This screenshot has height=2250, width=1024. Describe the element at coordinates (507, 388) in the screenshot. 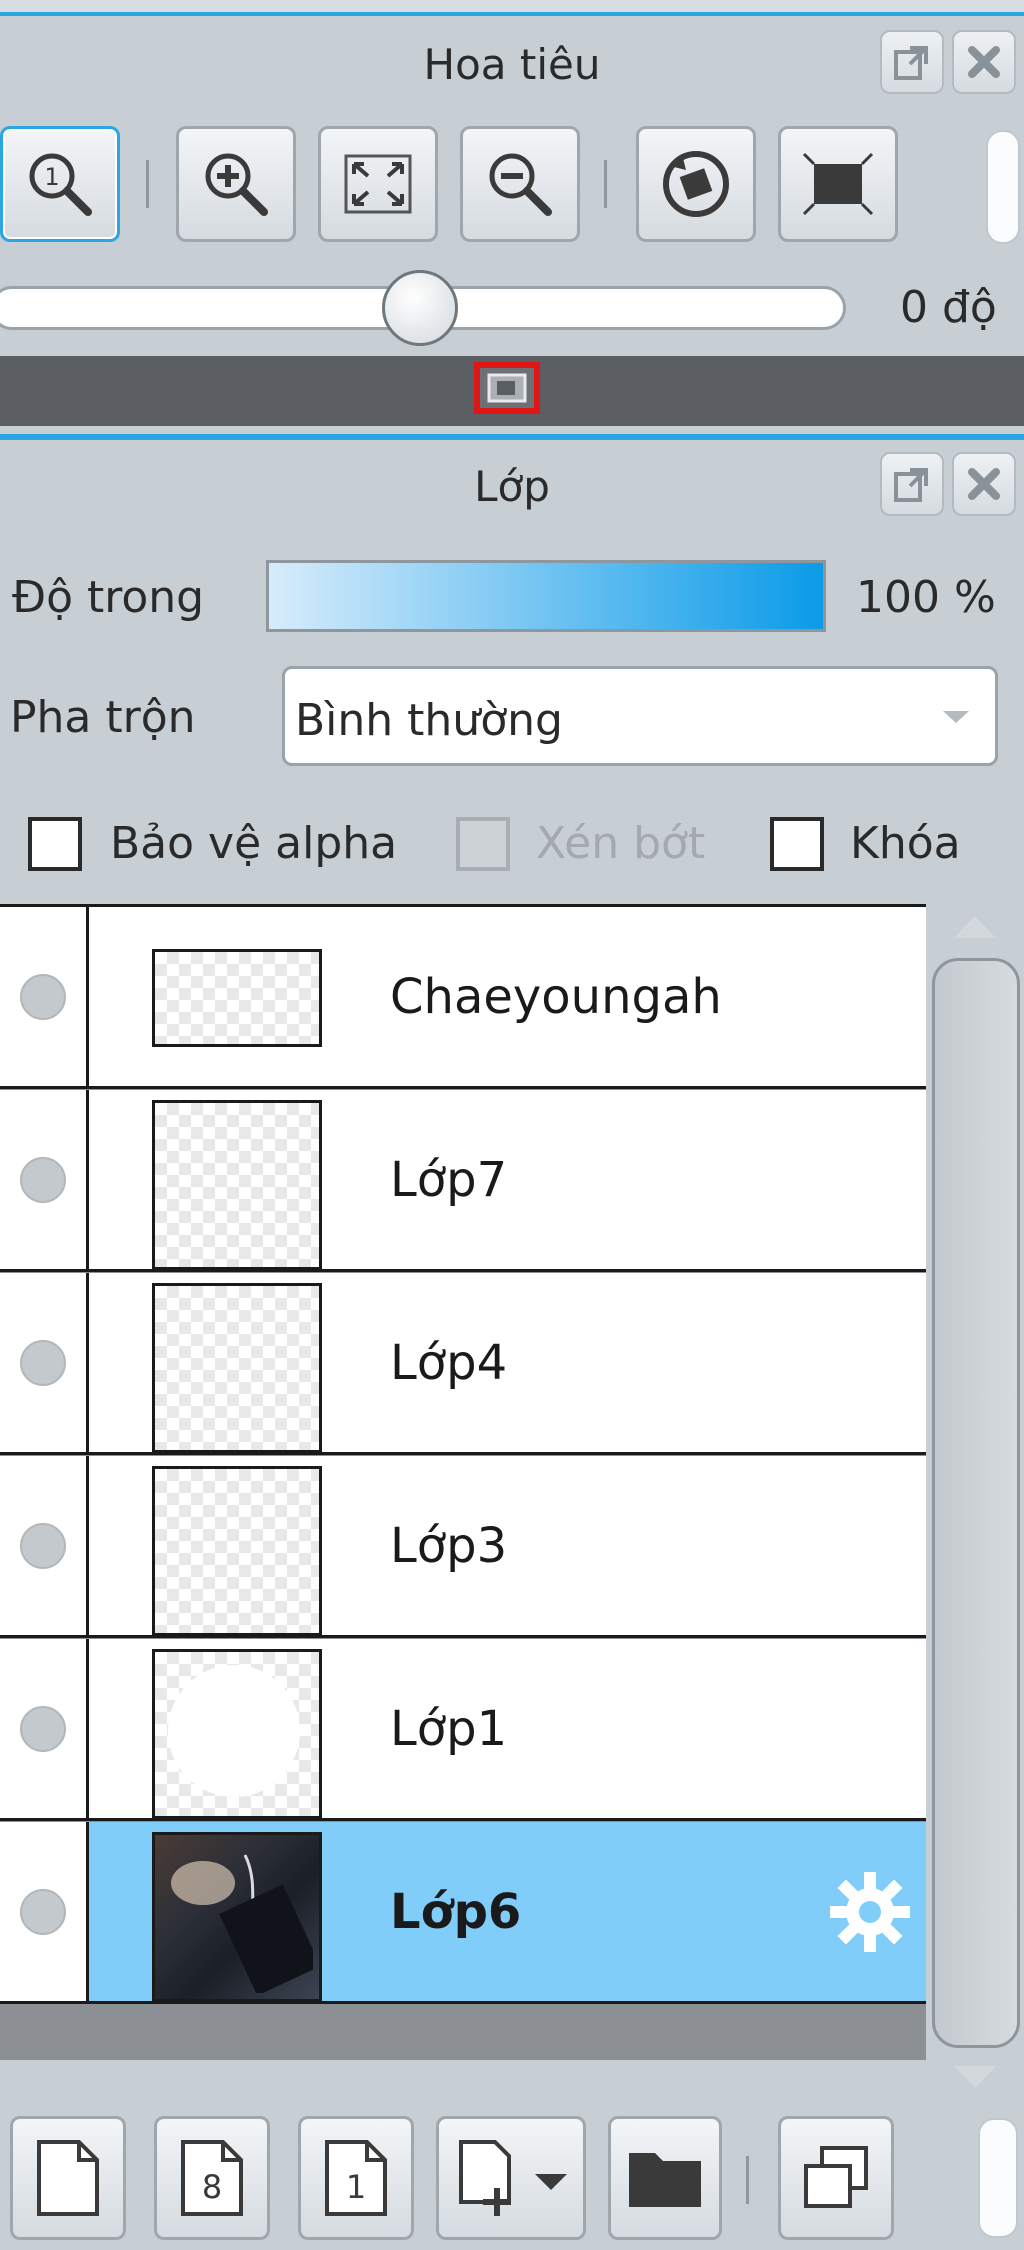

I see `preview-frame-icon` at that location.